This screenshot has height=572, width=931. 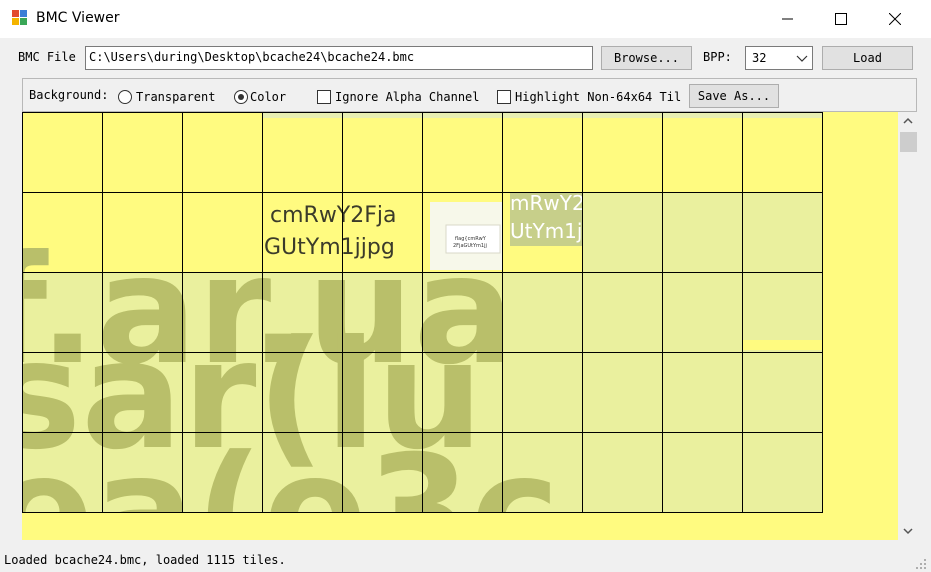 I want to click on close-button, so click(x=895, y=19).